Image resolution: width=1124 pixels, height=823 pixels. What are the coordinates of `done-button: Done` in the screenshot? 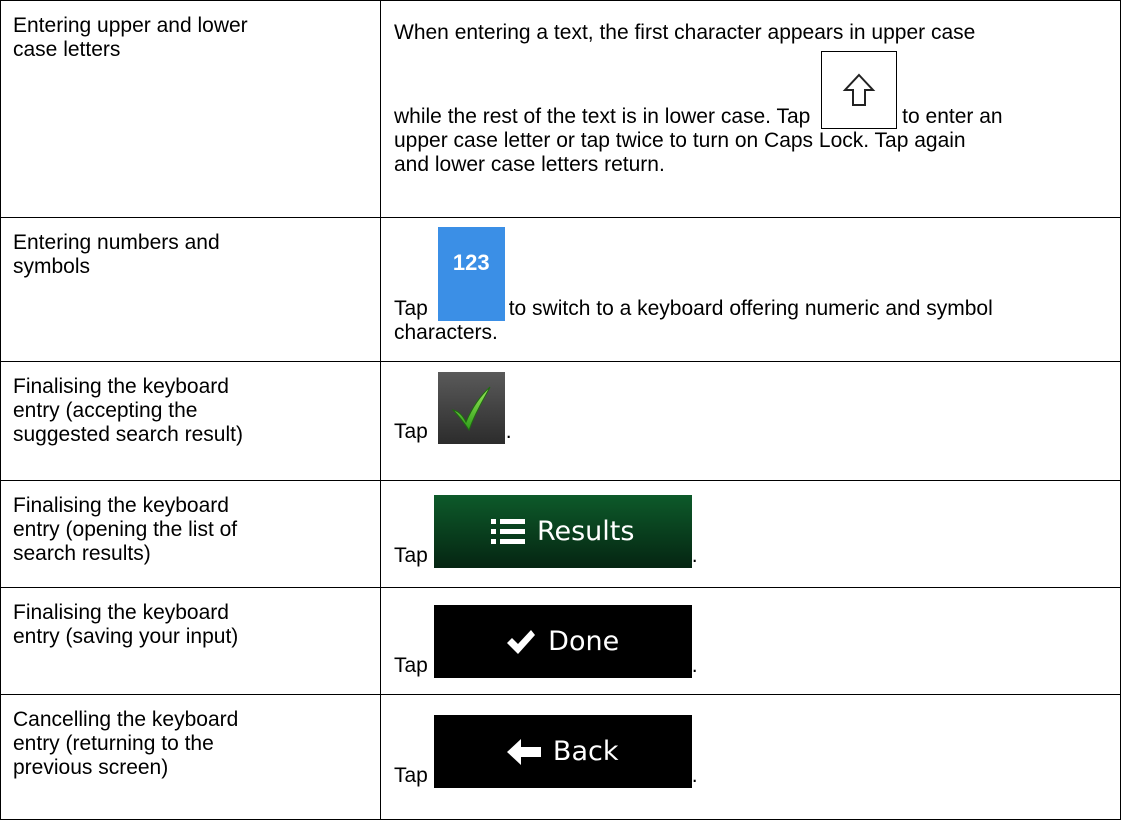 It's located at (562, 641).